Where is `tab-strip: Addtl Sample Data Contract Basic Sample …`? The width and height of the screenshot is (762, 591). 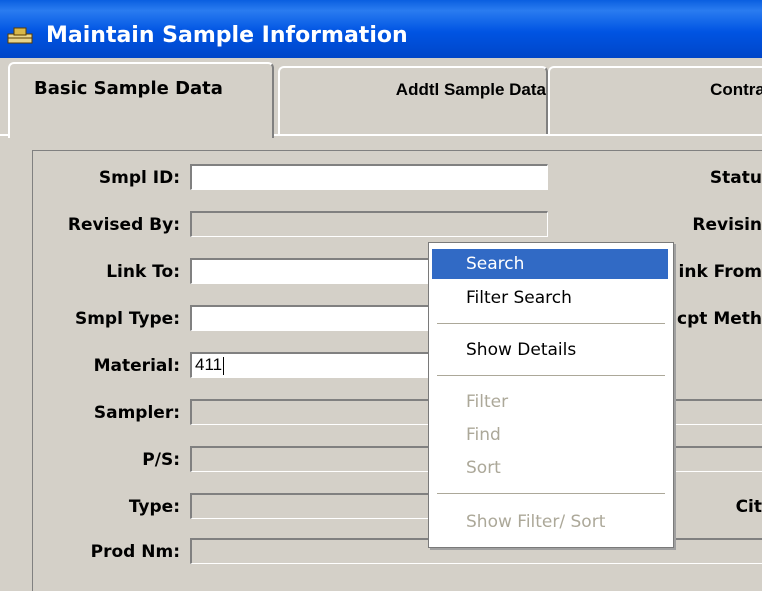
tab-strip: Addtl Sample Data Contract Basic Sample … is located at coordinates (381, 98).